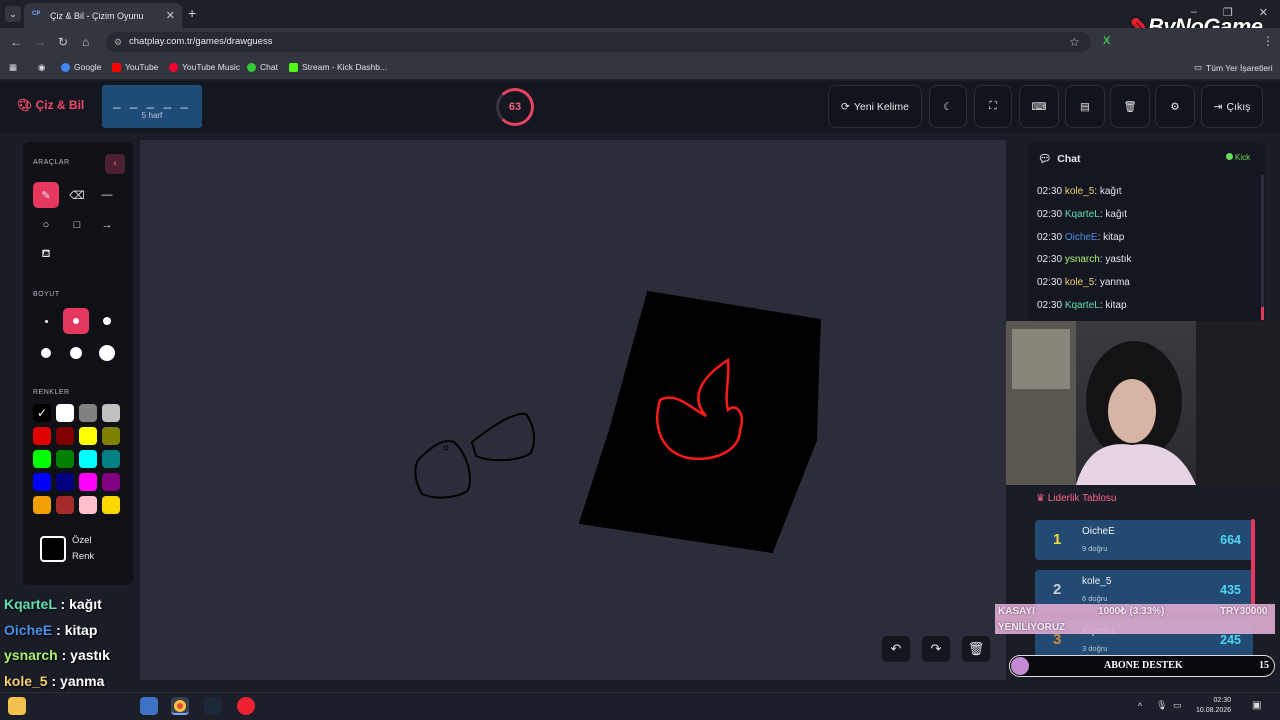 This screenshot has height=720, width=1280. What do you see at coordinates (598, 42) in the screenshot?
I see `url-field: ⚙ chatplay.com.tr/games/drawguess` at bounding box center [598, 42].